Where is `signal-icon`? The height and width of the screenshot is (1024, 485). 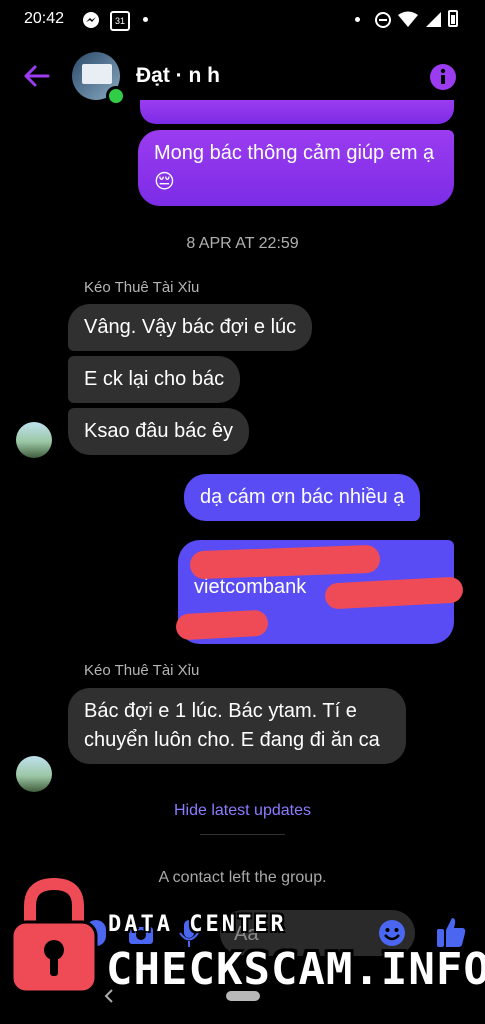
signal-icon is located at coordinates (433, 19).